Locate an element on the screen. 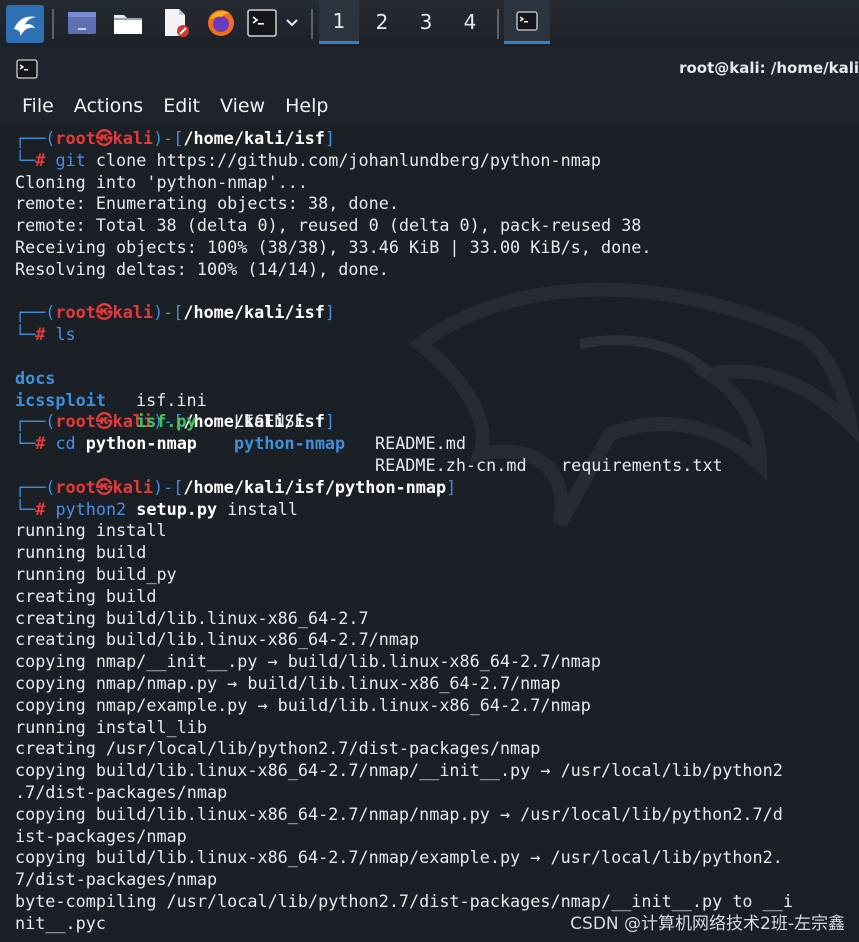 The image size is (859, 942). ls-entry-exec: isf.py is located at coordinates (166, 421).